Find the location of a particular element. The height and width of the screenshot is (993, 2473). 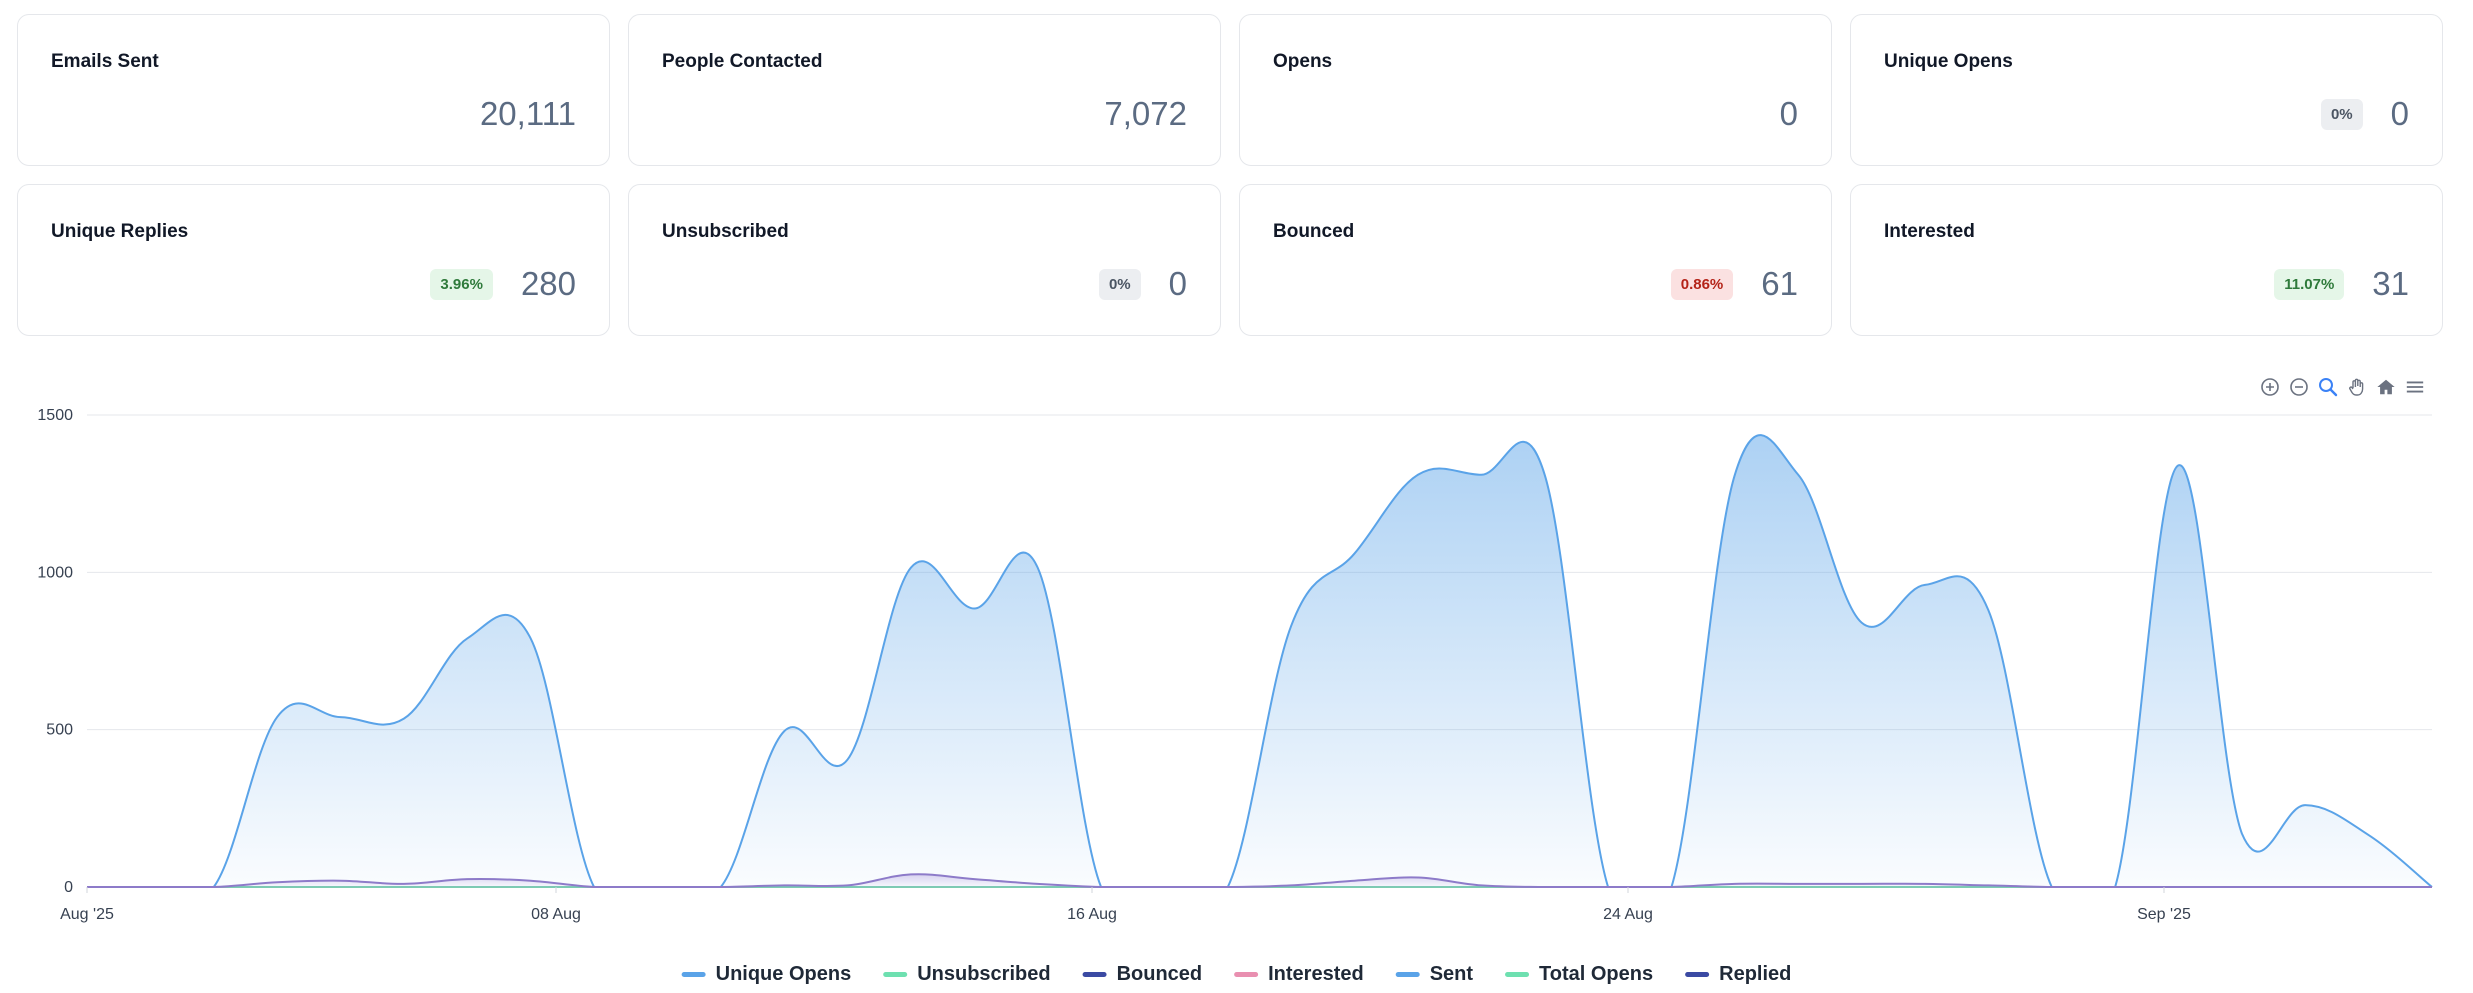

card-title: Opens is located at coordinates (1303, 61).